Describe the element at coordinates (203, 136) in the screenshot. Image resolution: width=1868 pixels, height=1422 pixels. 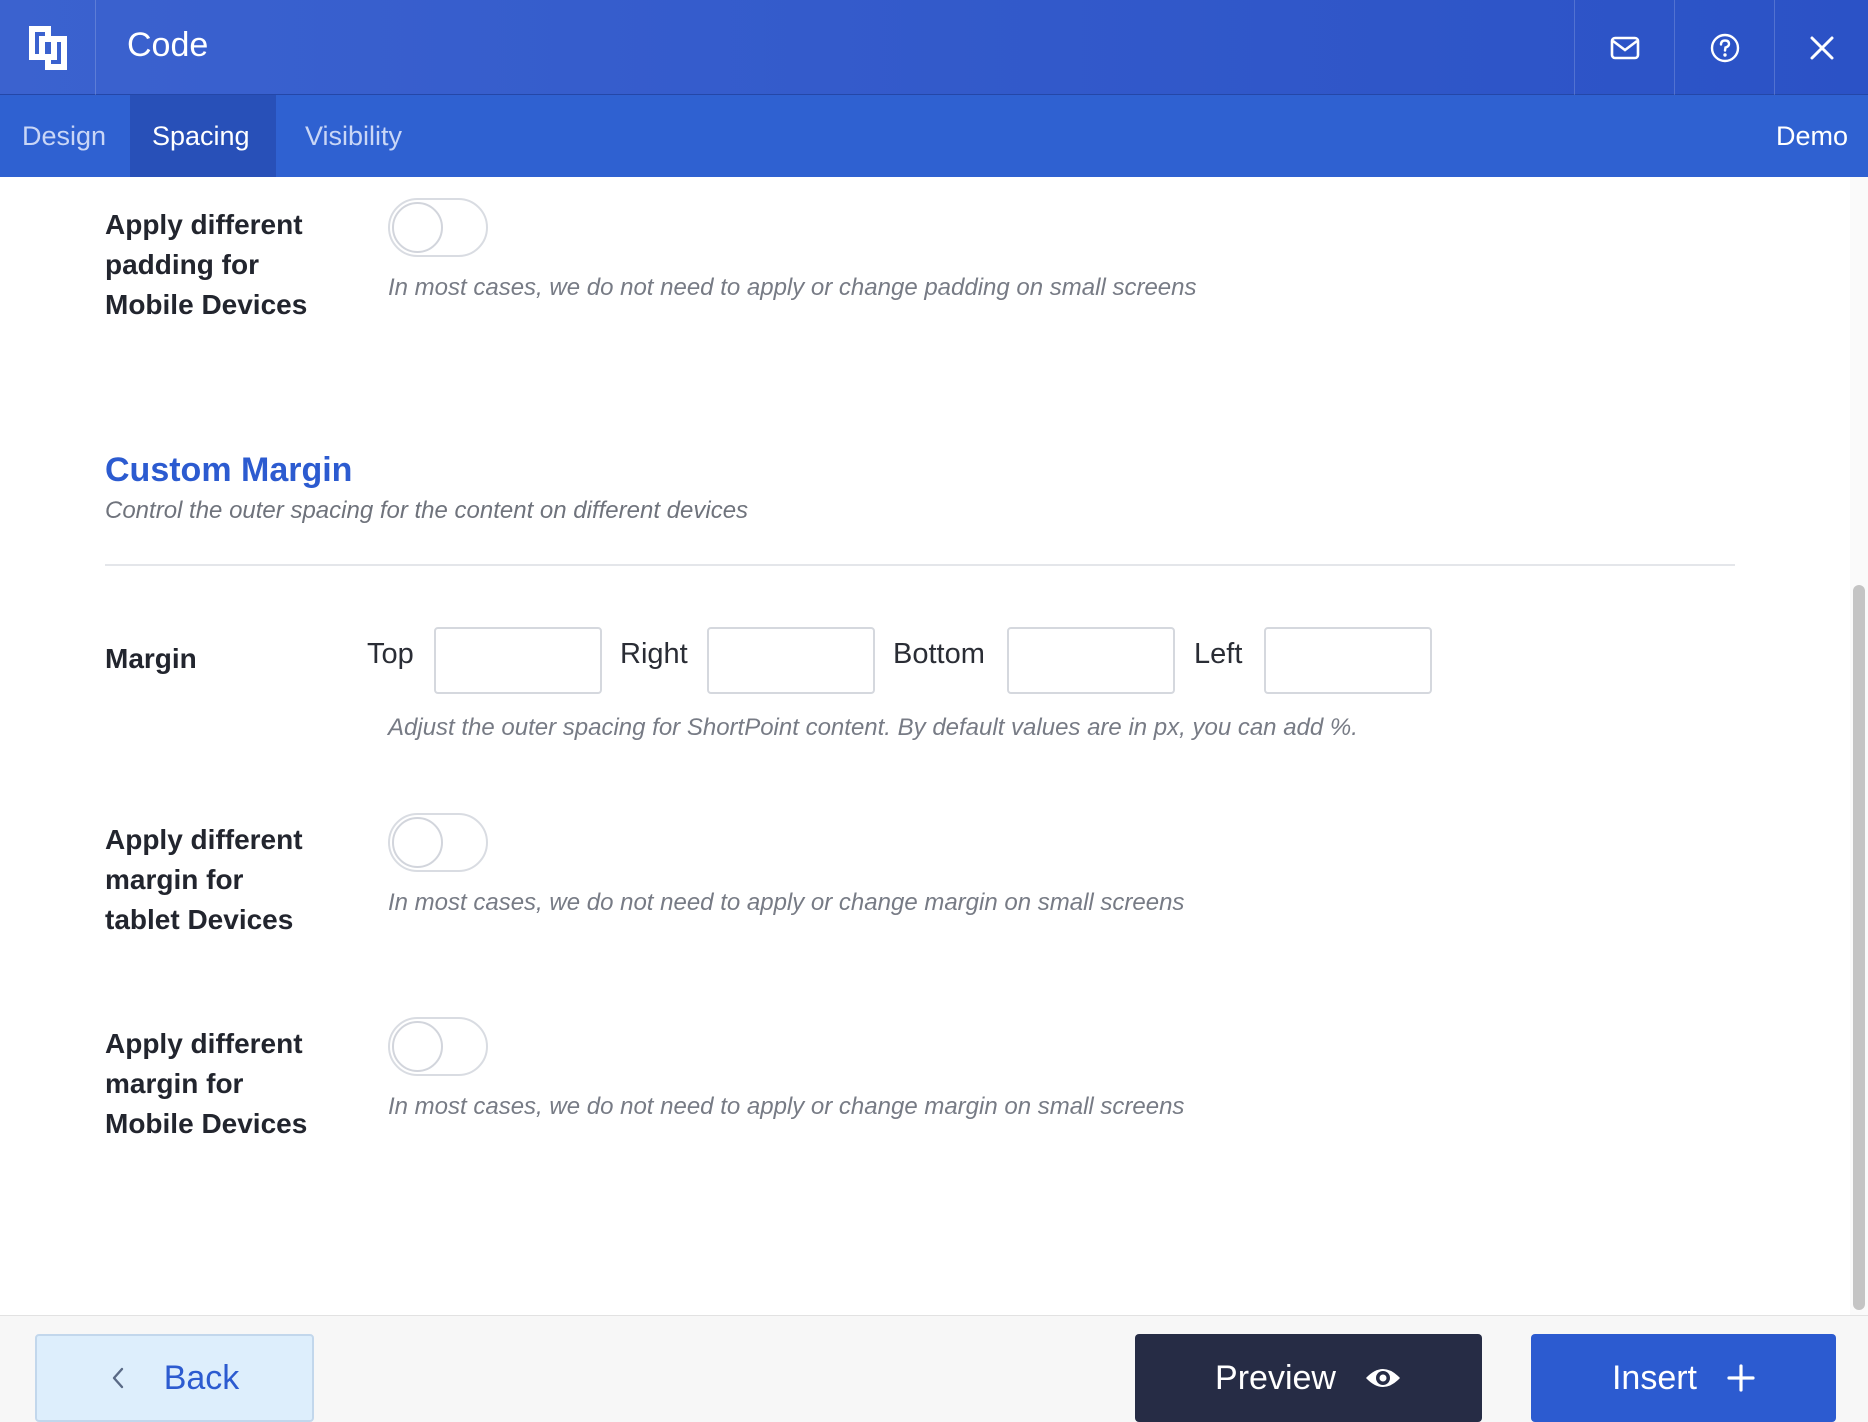
I see `tab-spacing: Spacing` at that location.